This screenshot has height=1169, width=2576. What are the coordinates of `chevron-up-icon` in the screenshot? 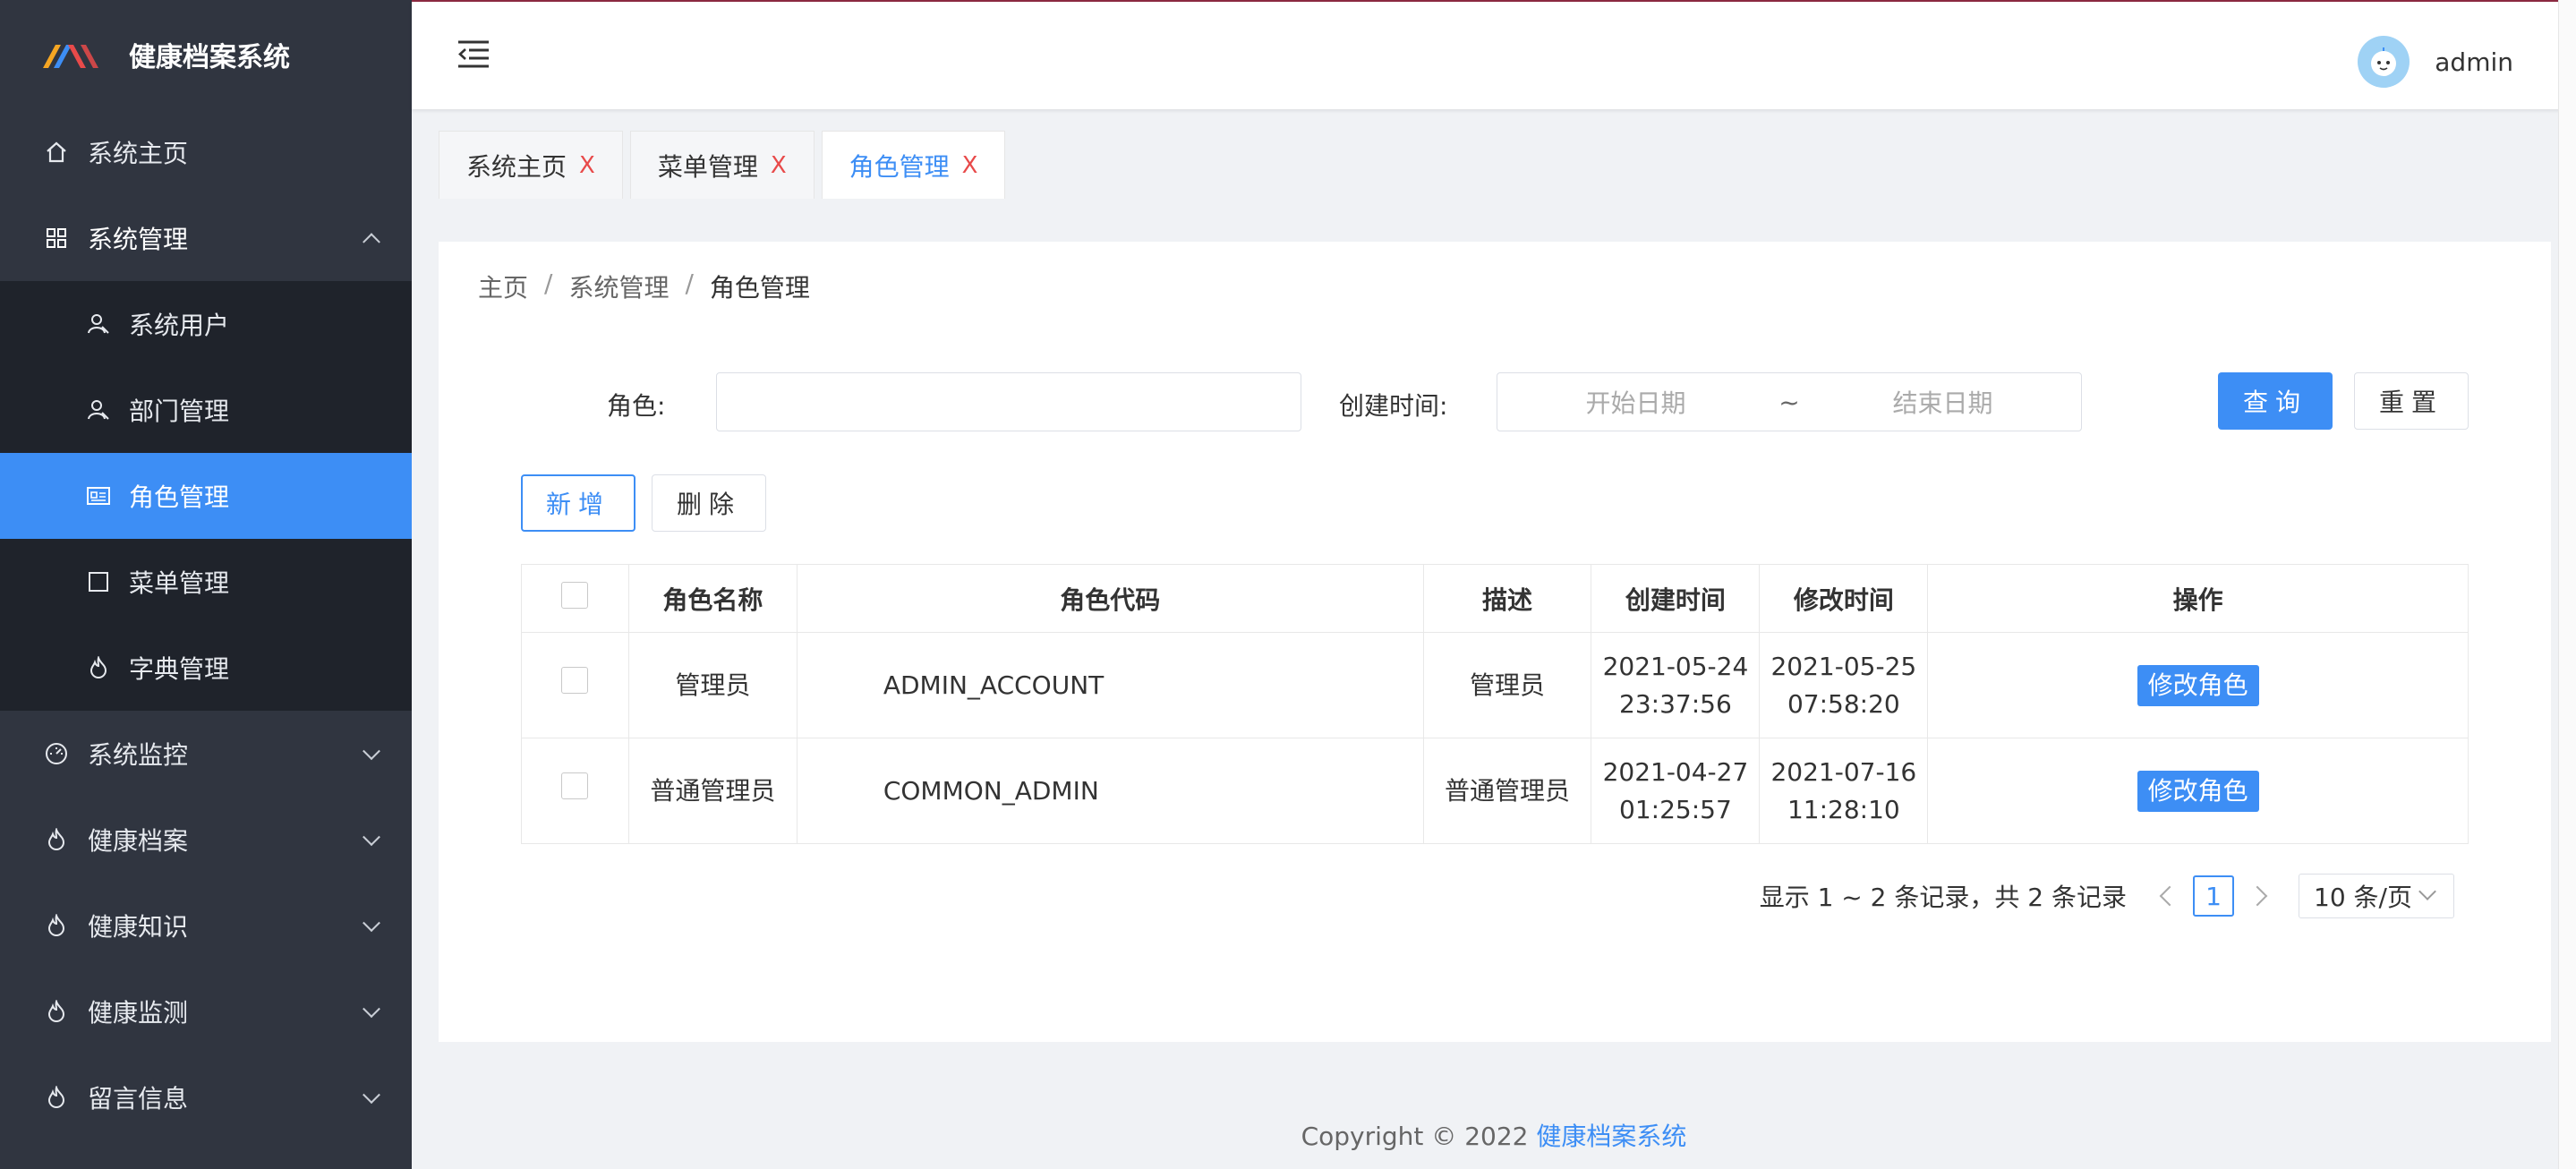 It's located at (371, 242).